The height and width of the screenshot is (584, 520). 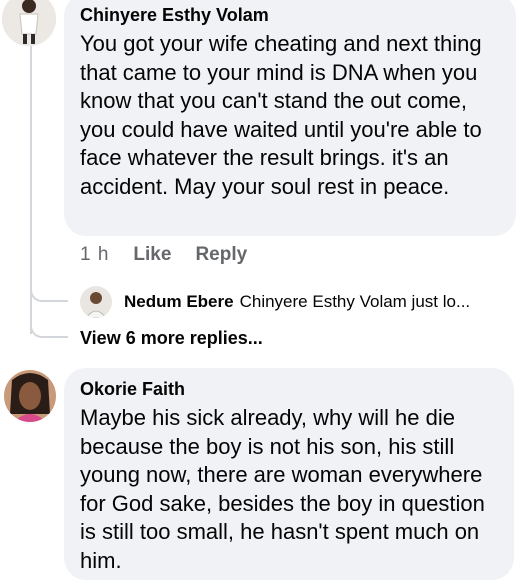 I want to click on reply-avatar, so click(x=96, y=302).